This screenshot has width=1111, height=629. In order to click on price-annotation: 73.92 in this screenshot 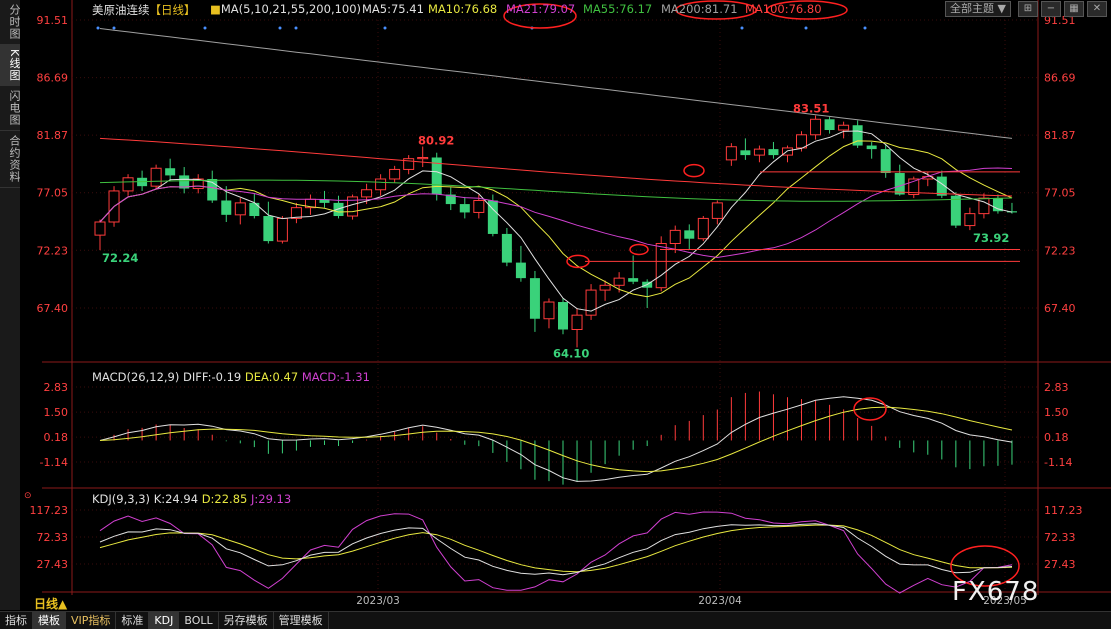, I will do `click(991, 238)`.